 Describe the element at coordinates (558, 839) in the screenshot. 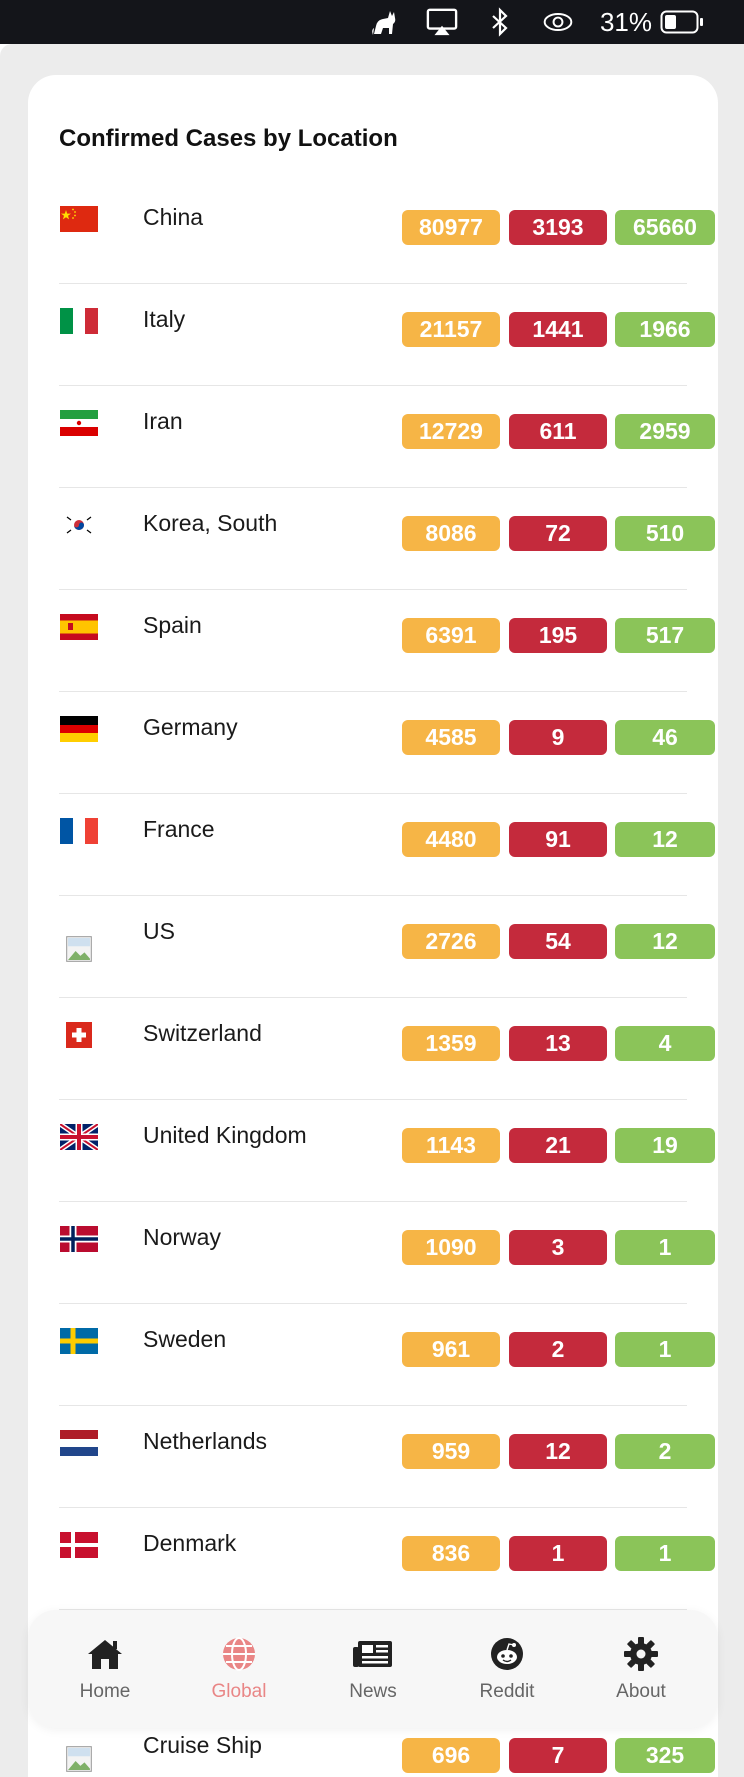

I see `deaths-count: 91` at that location.